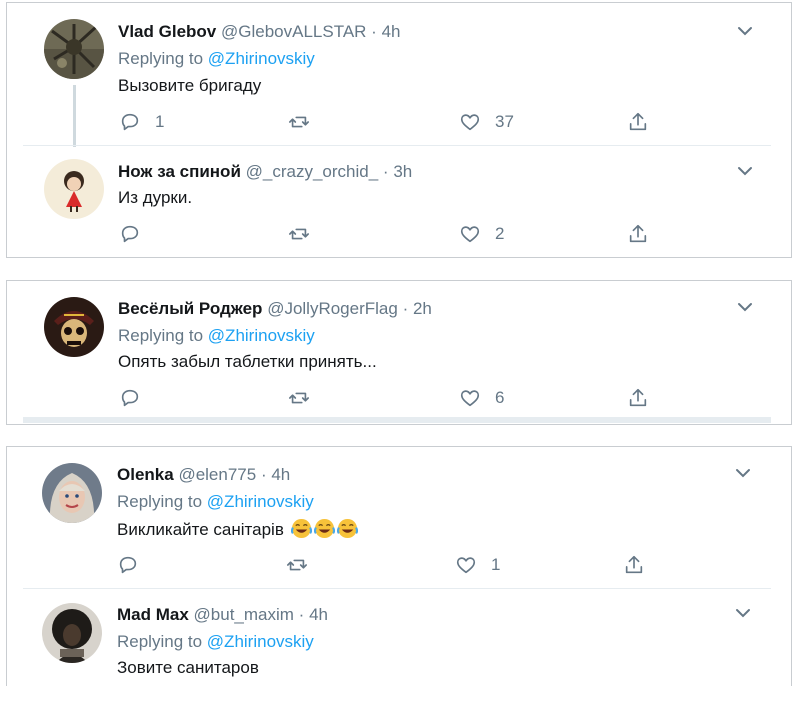 The image size is (796, 703). What do you see at coordinates (481, 398) in the screenshot?
I see `like-button: 6` at bounding box center [481, 398].